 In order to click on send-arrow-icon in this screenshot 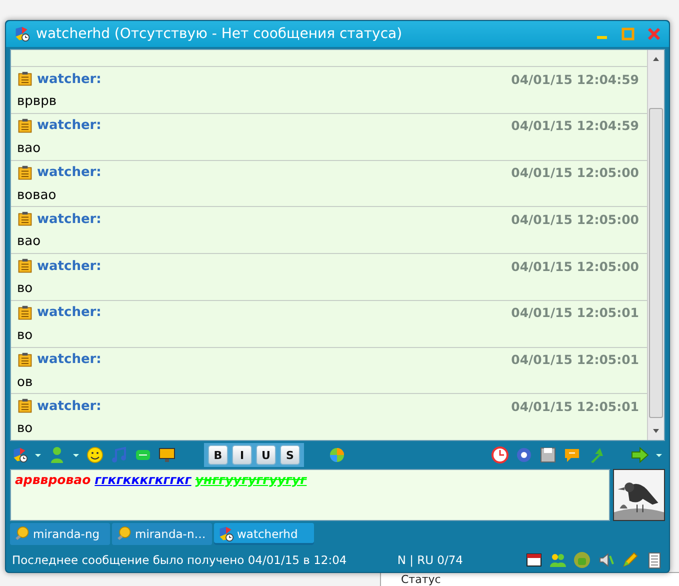, I will do `click(640, 455)`.